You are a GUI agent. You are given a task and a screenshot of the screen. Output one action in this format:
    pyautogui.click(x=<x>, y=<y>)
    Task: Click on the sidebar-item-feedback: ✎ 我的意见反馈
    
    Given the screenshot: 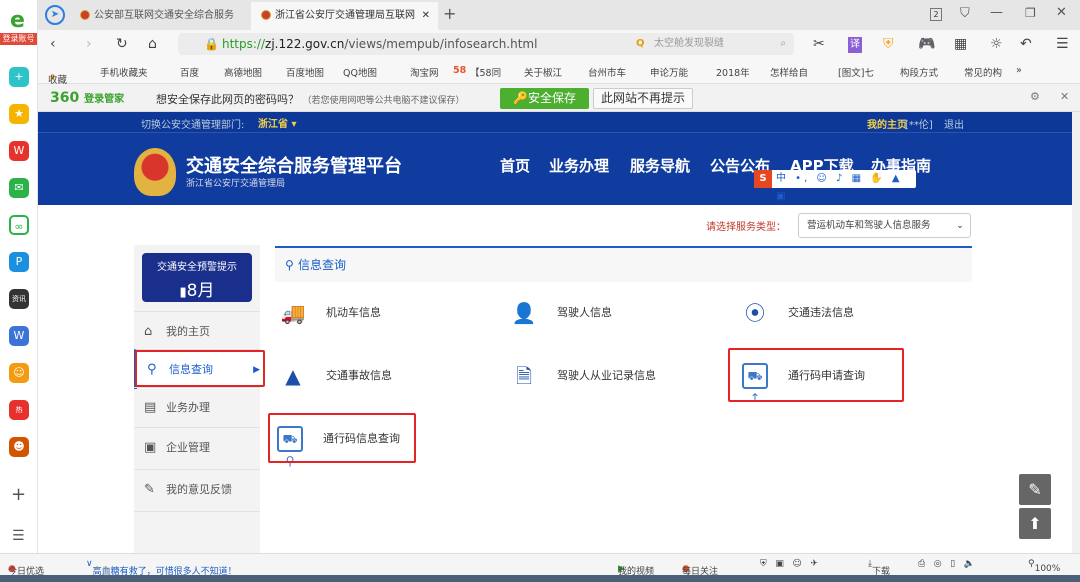 What is the action you would take?
    pyautogui.click(x=197, y=489)
    